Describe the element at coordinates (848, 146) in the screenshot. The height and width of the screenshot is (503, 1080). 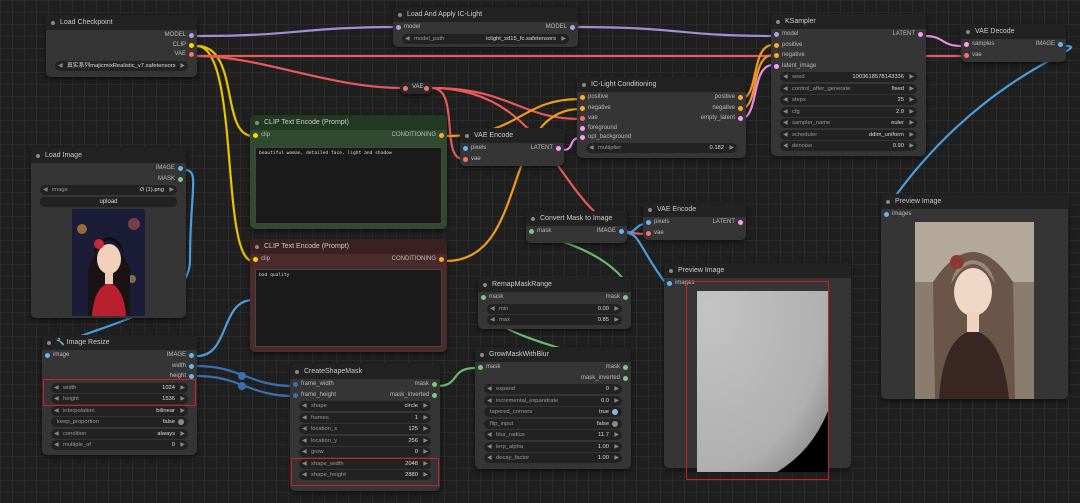
I see `denoise-widget: ◀ denoise 0.90 ▶` at that location.